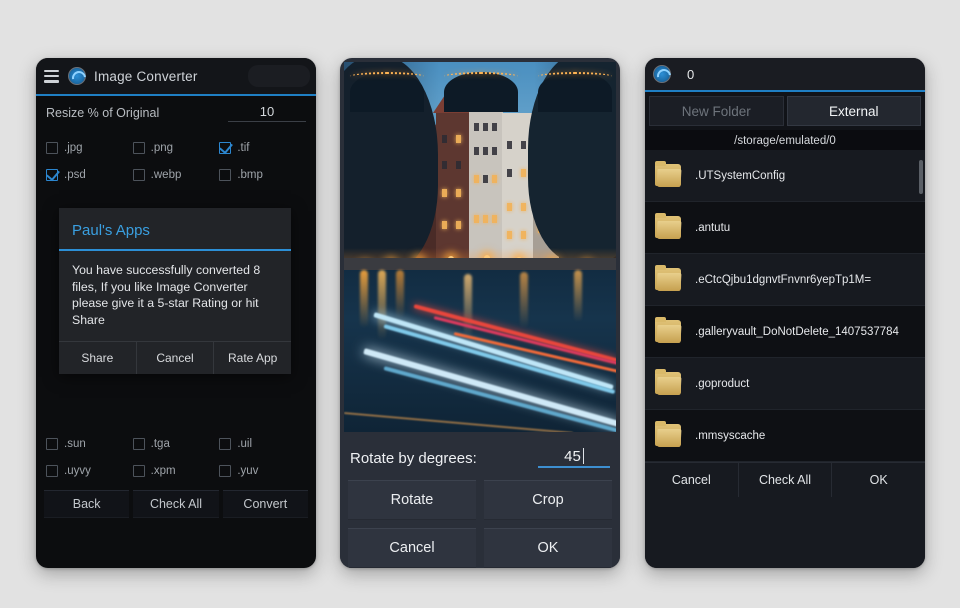 This screenshot has height=608, width=960. What do you see at coordinates (89, 147) in the screenshot?
I see `format-checkbox-jpg: .jpg` at bounding box center [89, 147].